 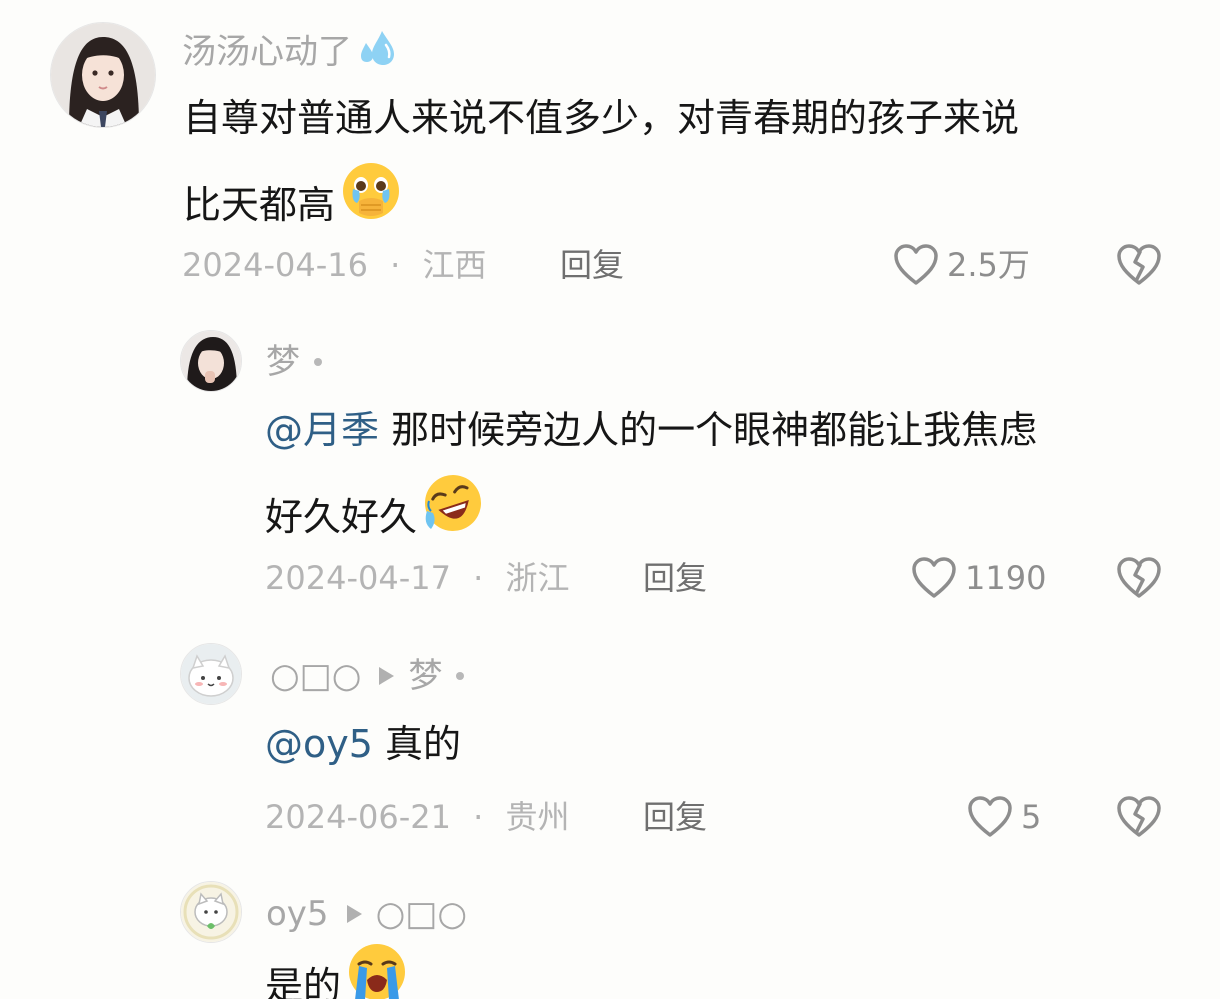 What do you see at coordinates (601, 164) in the screenshot?
I see `comment-text: 自尊对普通人来说不值多少，对青春期的孩子来说 比天都高` at bounding box center [601, 164].